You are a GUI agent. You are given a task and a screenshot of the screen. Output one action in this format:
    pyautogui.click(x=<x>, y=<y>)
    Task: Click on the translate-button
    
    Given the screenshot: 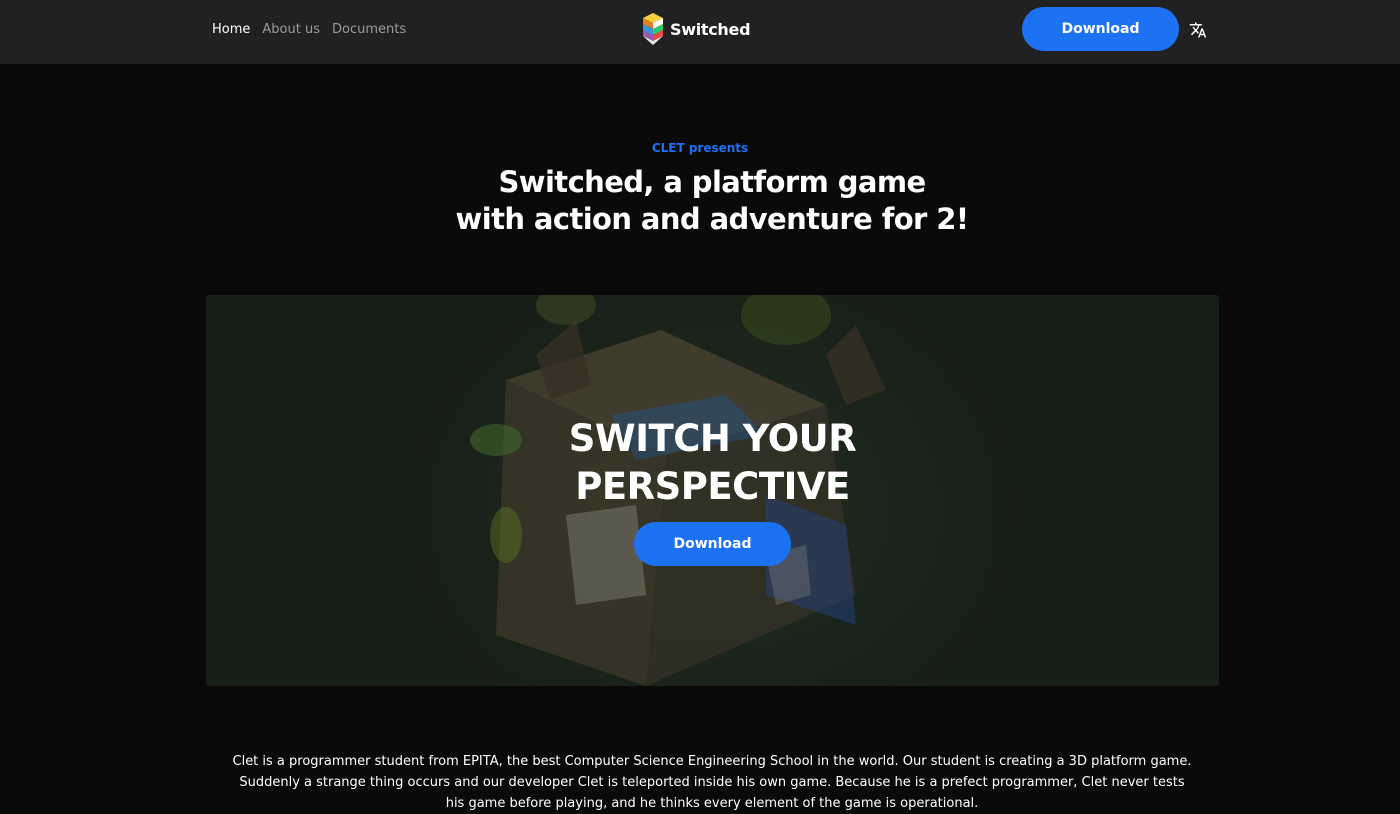 What is the action you would take?
    pyautogui.click(x=1198, y=30)
    